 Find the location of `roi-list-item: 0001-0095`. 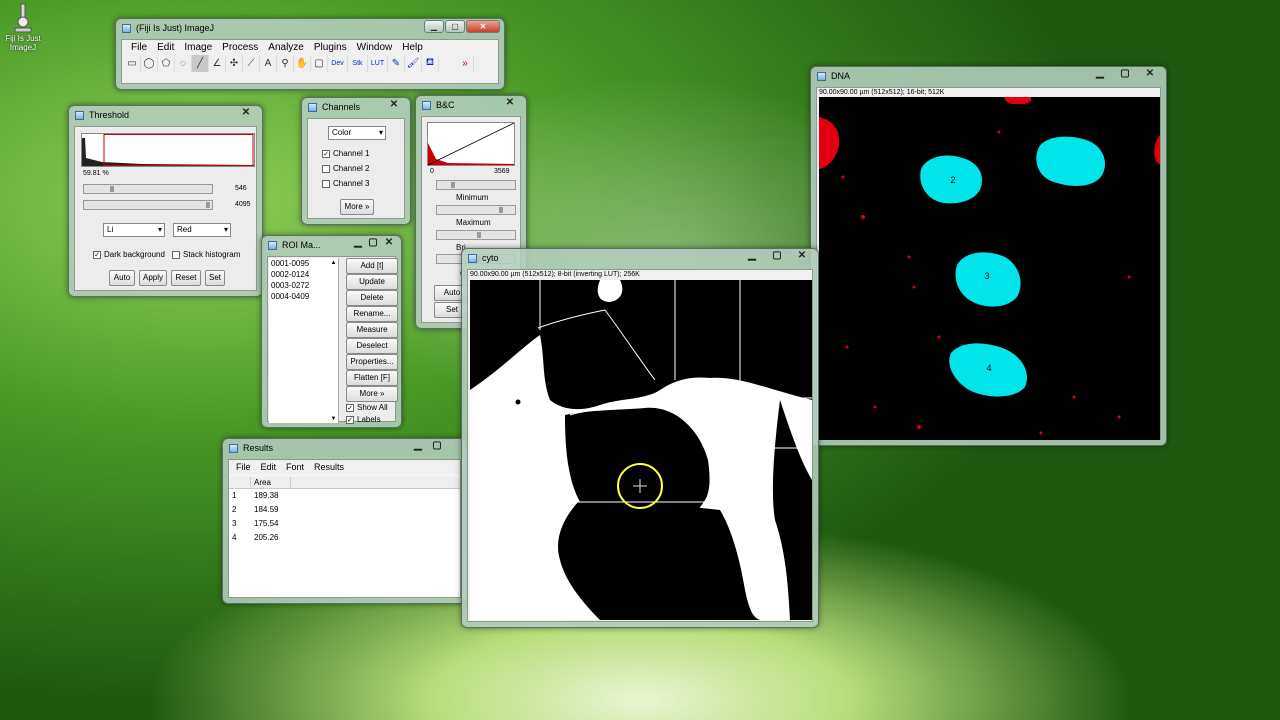

roi-list-item: 0001-0095 is located at coordinates (304, 263).